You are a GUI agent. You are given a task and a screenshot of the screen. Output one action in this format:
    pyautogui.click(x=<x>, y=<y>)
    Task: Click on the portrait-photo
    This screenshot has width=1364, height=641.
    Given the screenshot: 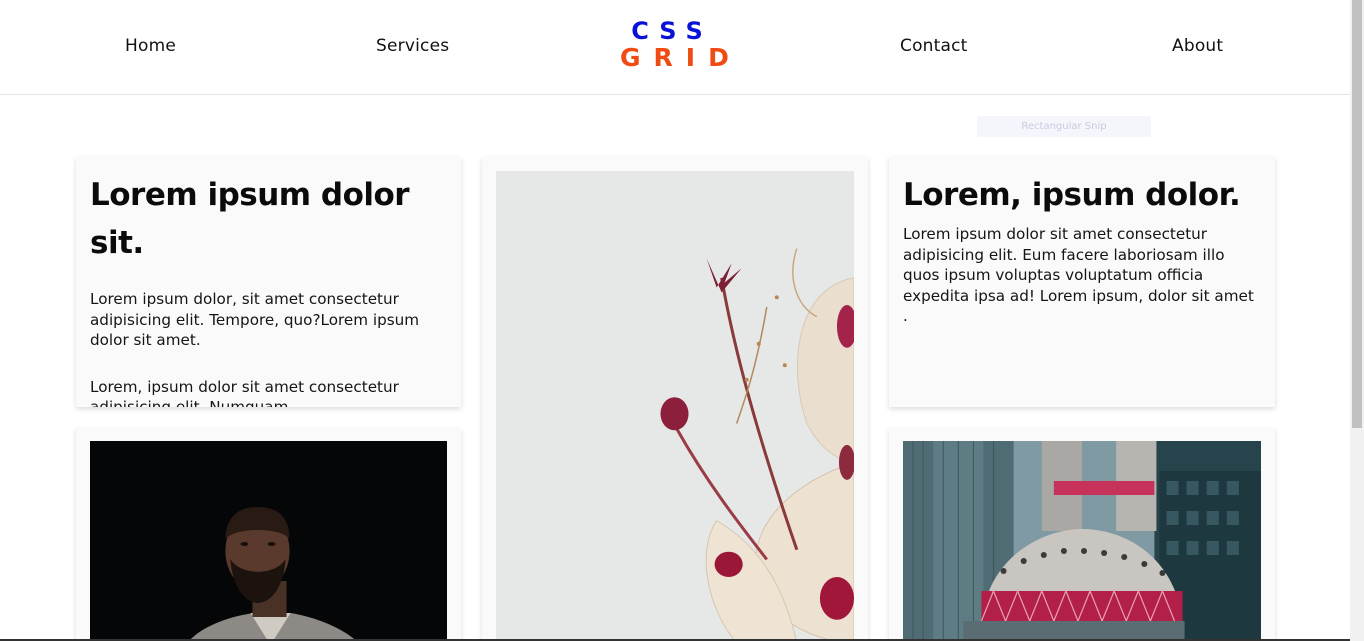 What is the action you would take?
    pyautogui.click(x=268, y=541)
    